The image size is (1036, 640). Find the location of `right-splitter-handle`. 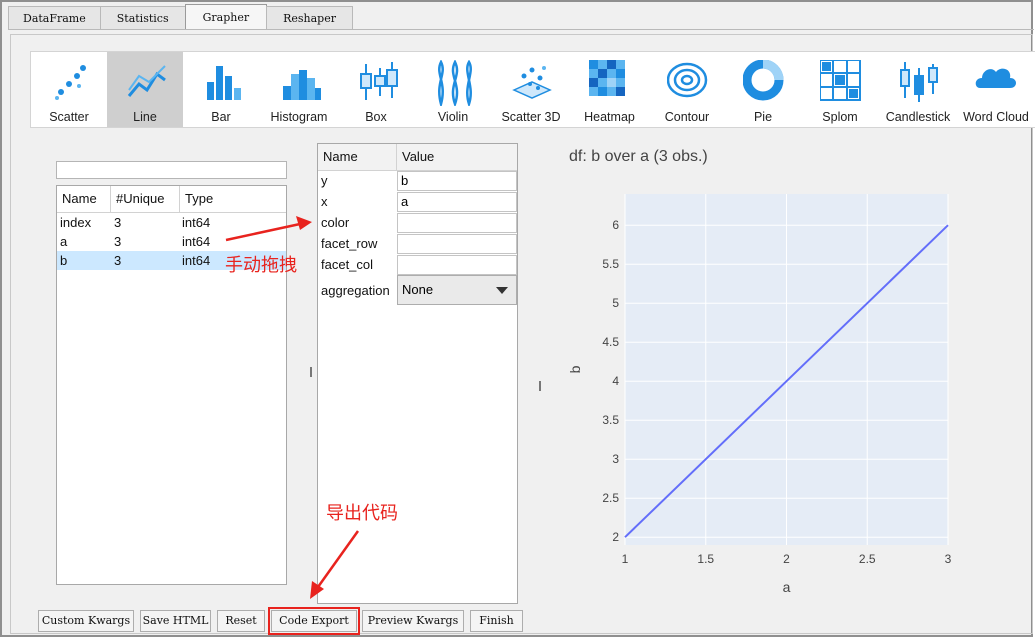

right-splitter-handle is located at coordinates (540, 386).